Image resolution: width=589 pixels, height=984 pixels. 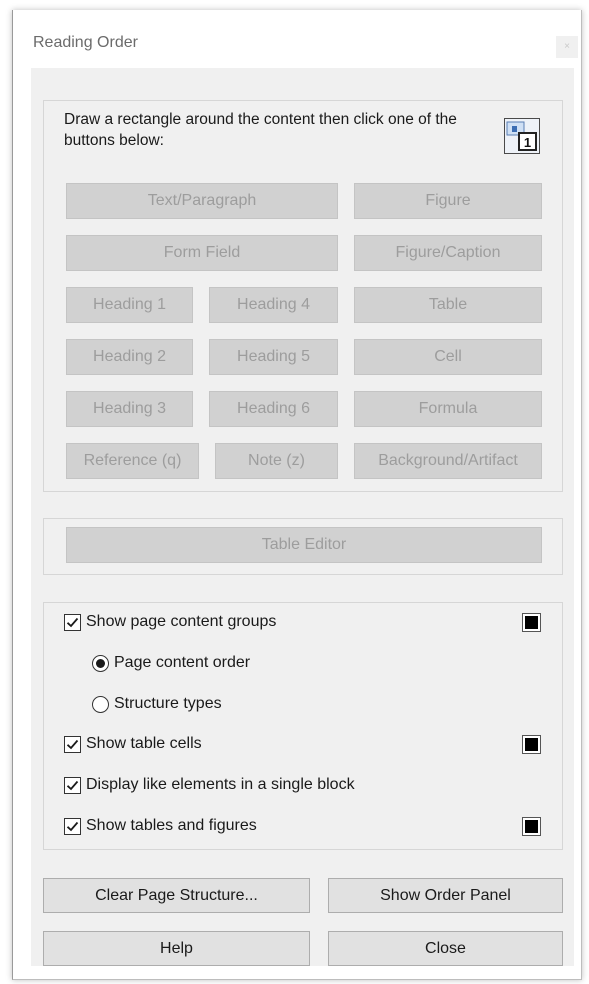 What do you see at coordinates (171, 825) in the screenshot?
I see `show-tables-figures-label: Show tables and figures` at bounding box center [171, 825].